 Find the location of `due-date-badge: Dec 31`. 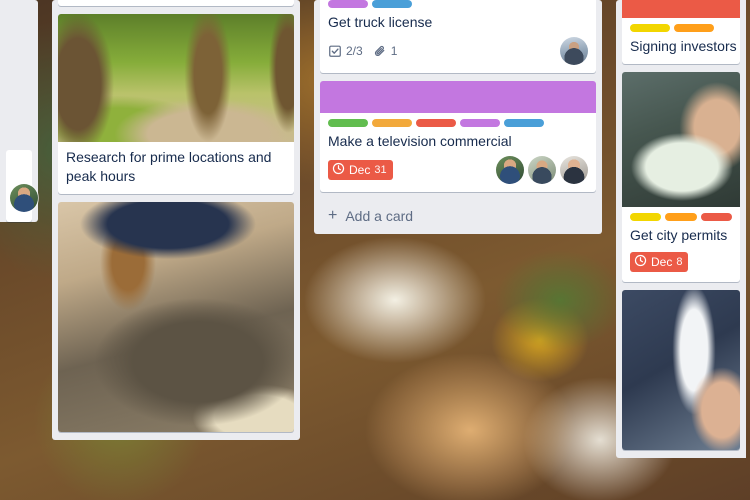

due-date-badge: Dec 31 is located at coordinates (360, 170).